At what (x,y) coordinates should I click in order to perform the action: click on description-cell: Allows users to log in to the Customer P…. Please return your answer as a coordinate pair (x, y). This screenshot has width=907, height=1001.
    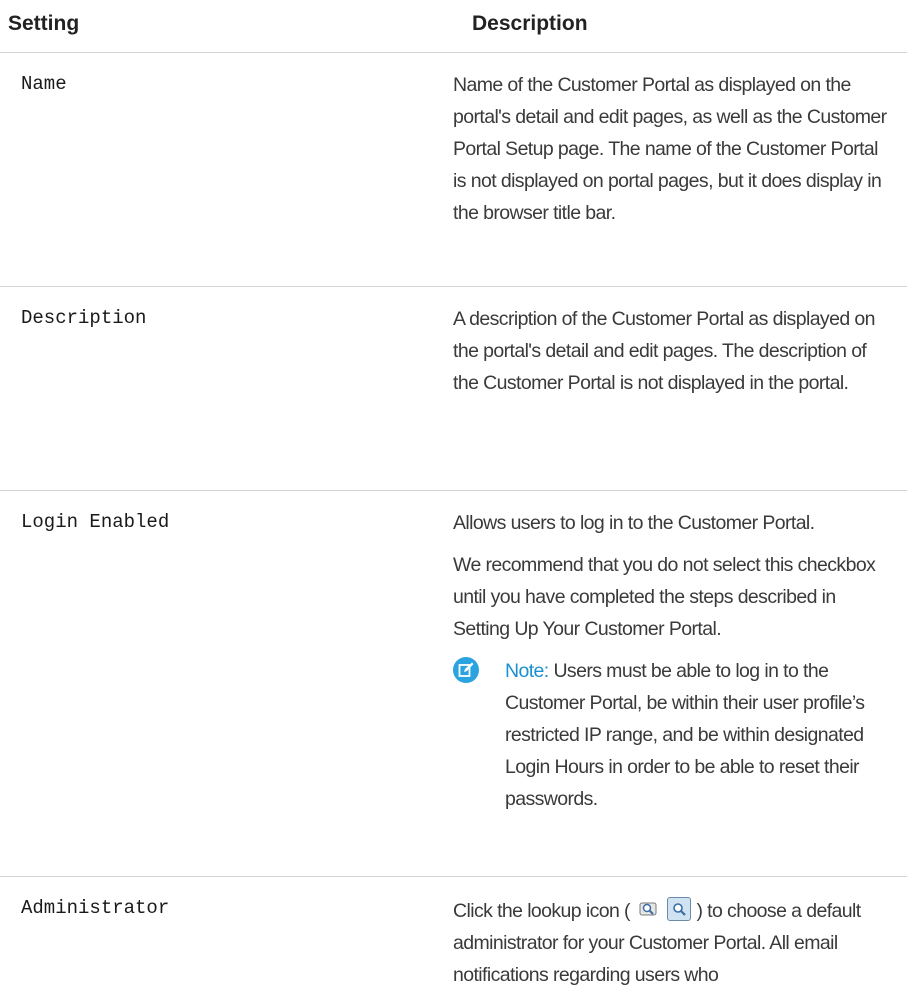
    Looking at the image, I should click on (673, 661).